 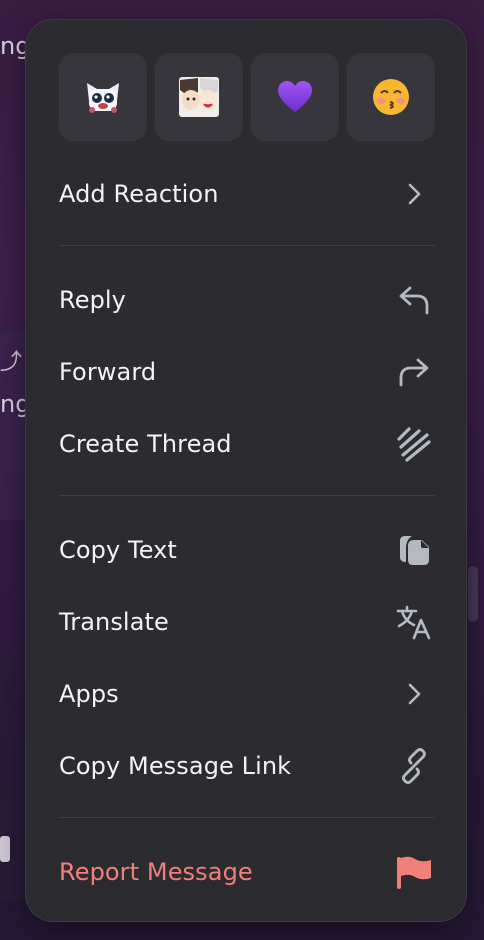 I want to click on quick-reactions-row, so click(x=247, y=97).